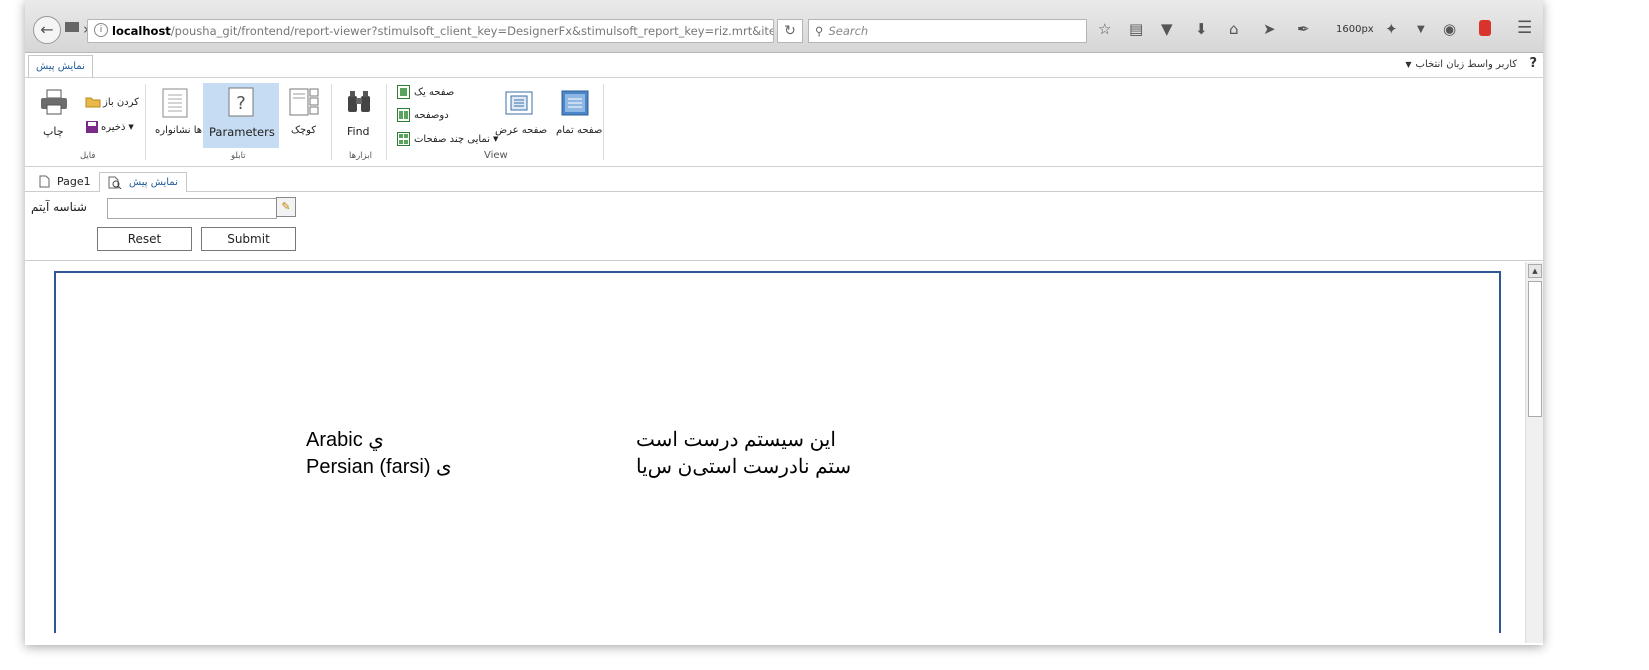 The height and width of the screenshot is (670, 1649). Describe the element at coordinates (736, 440) in the screenshot. I see `report-text-correct: این سیستم درست است` at that location.